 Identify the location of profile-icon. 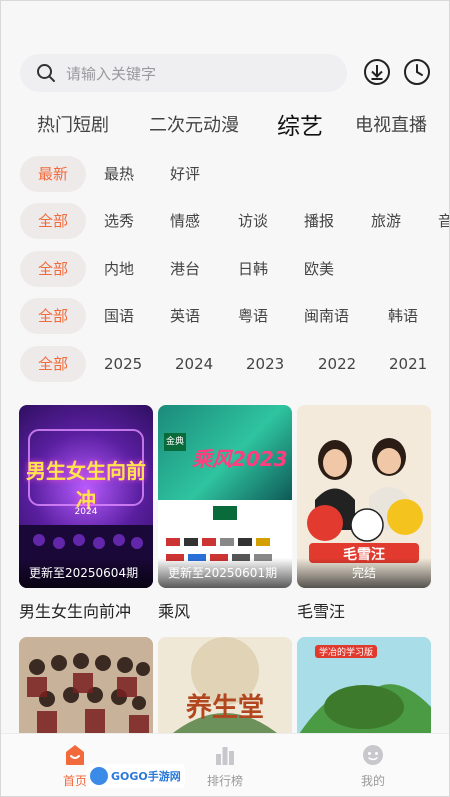
(373, 755).